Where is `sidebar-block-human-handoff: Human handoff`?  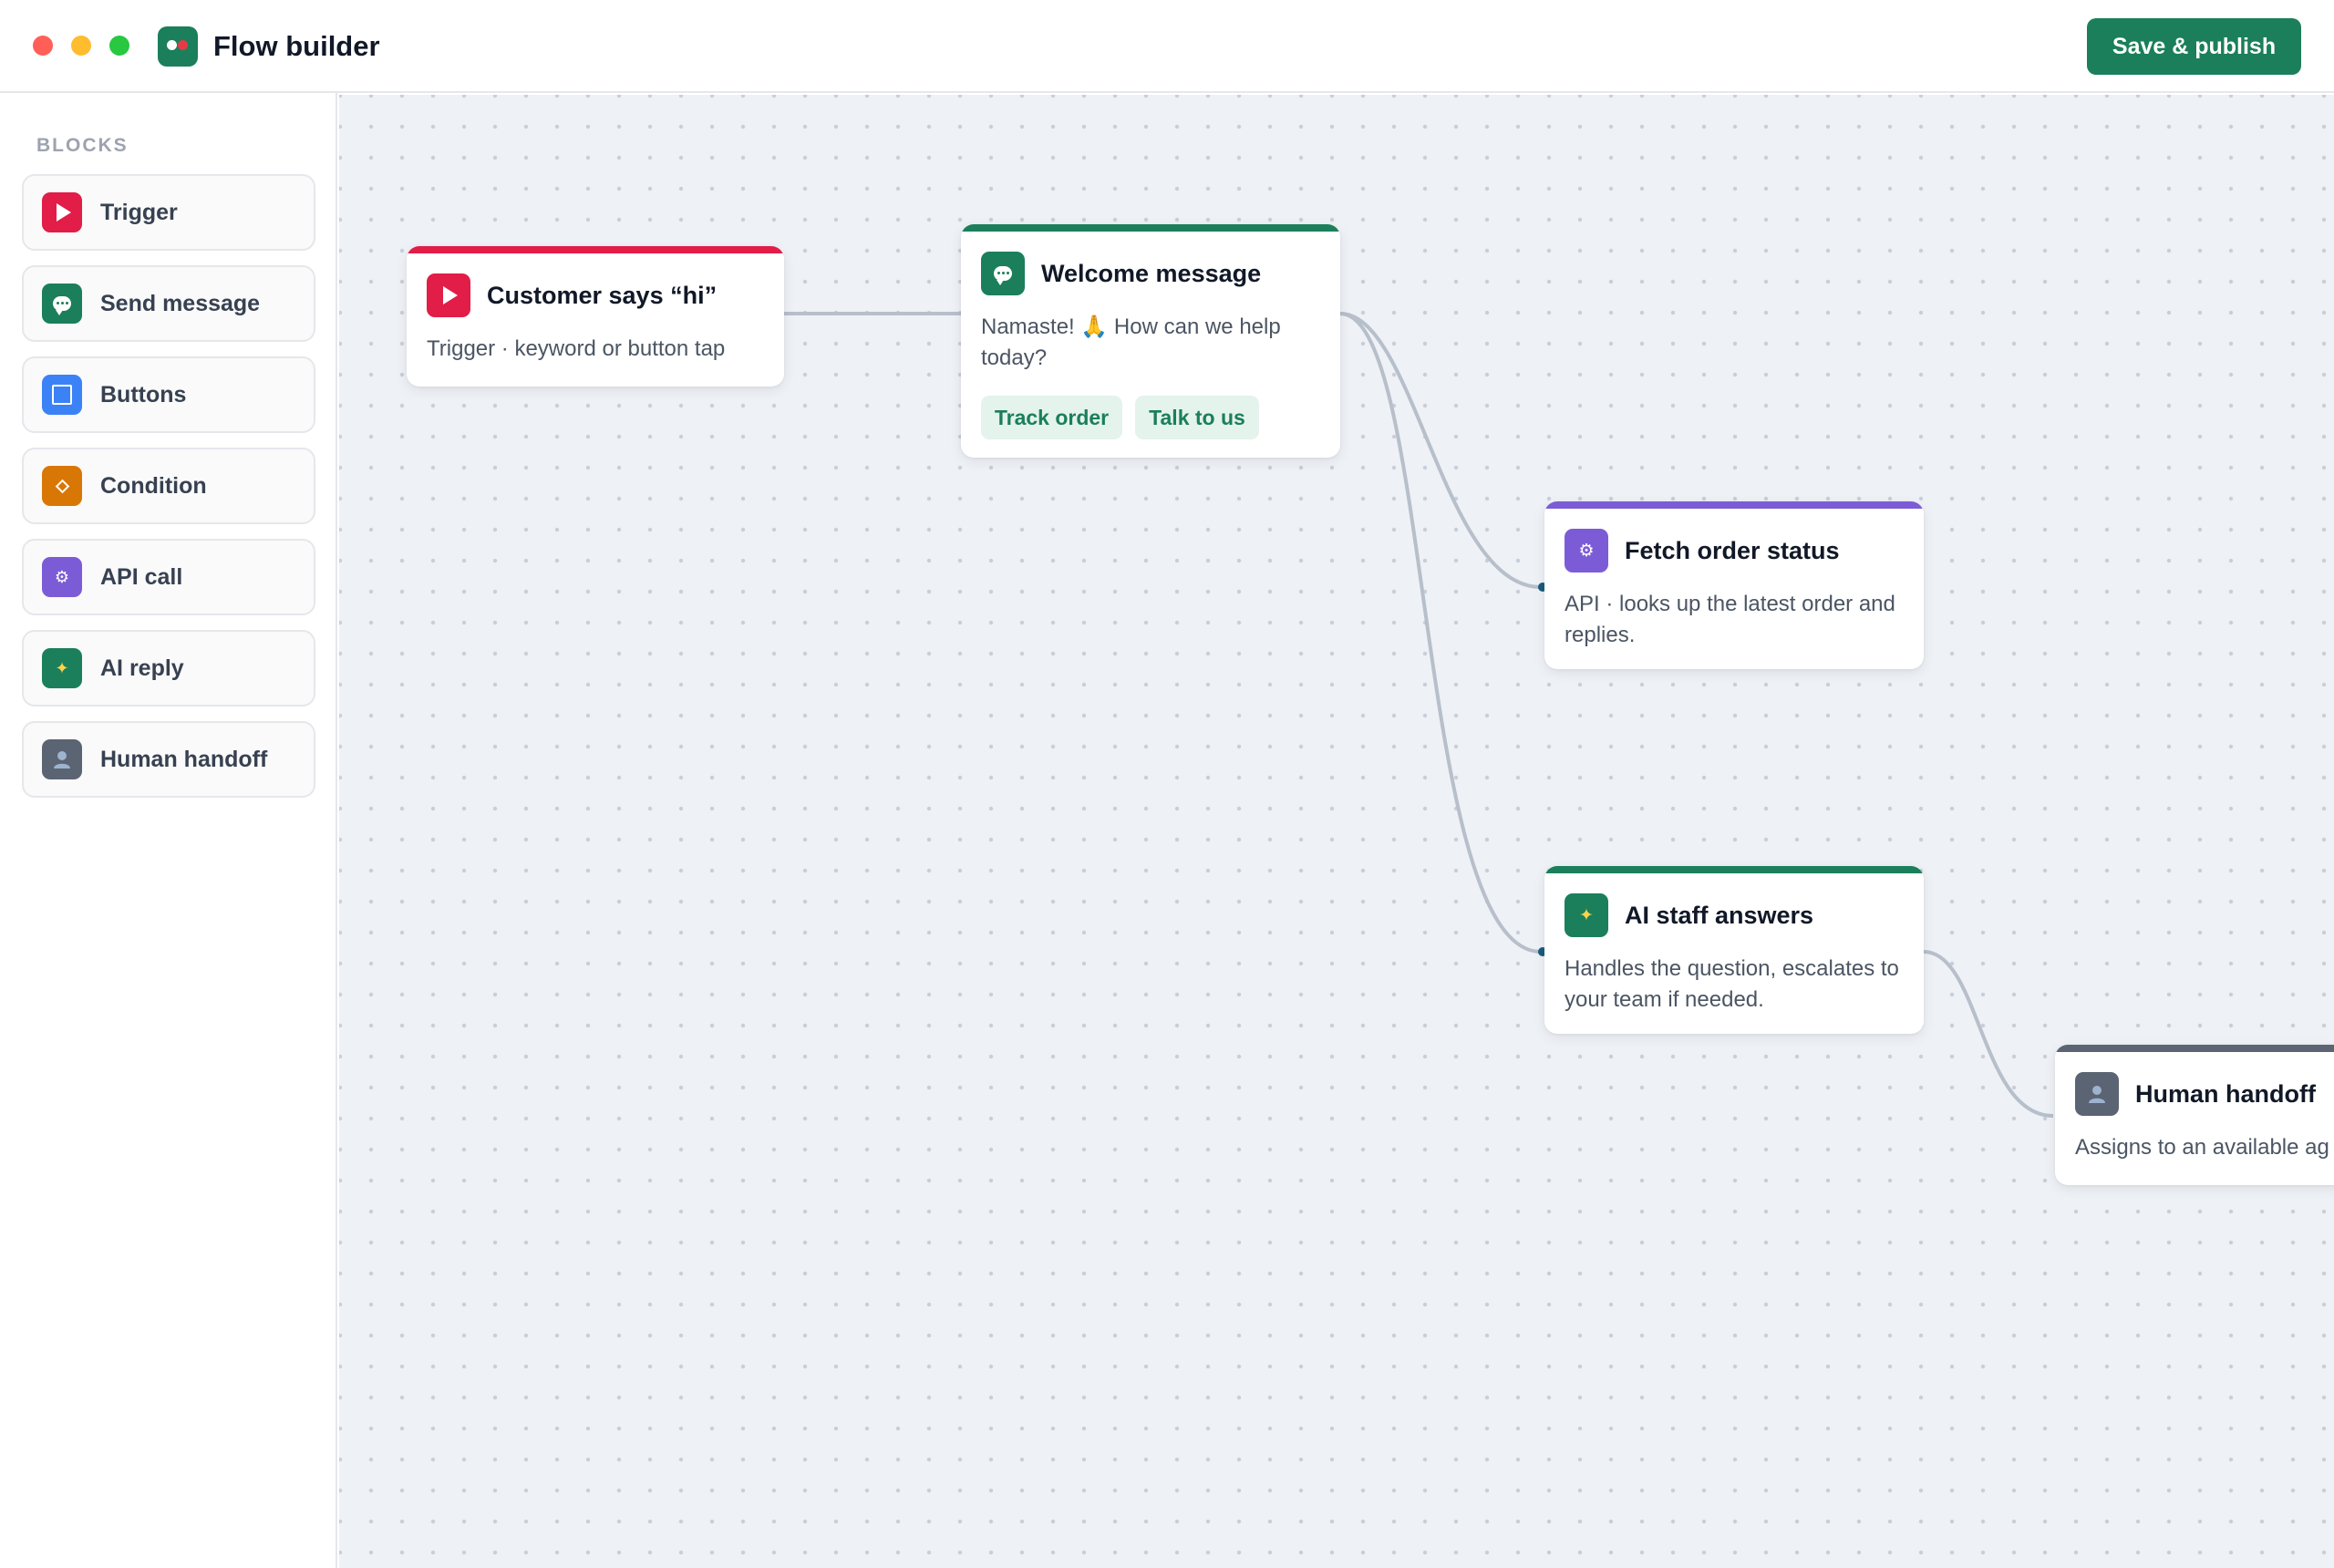
sidebar-block-human-handoff: Human handoff is located at coordinates (168, 759).